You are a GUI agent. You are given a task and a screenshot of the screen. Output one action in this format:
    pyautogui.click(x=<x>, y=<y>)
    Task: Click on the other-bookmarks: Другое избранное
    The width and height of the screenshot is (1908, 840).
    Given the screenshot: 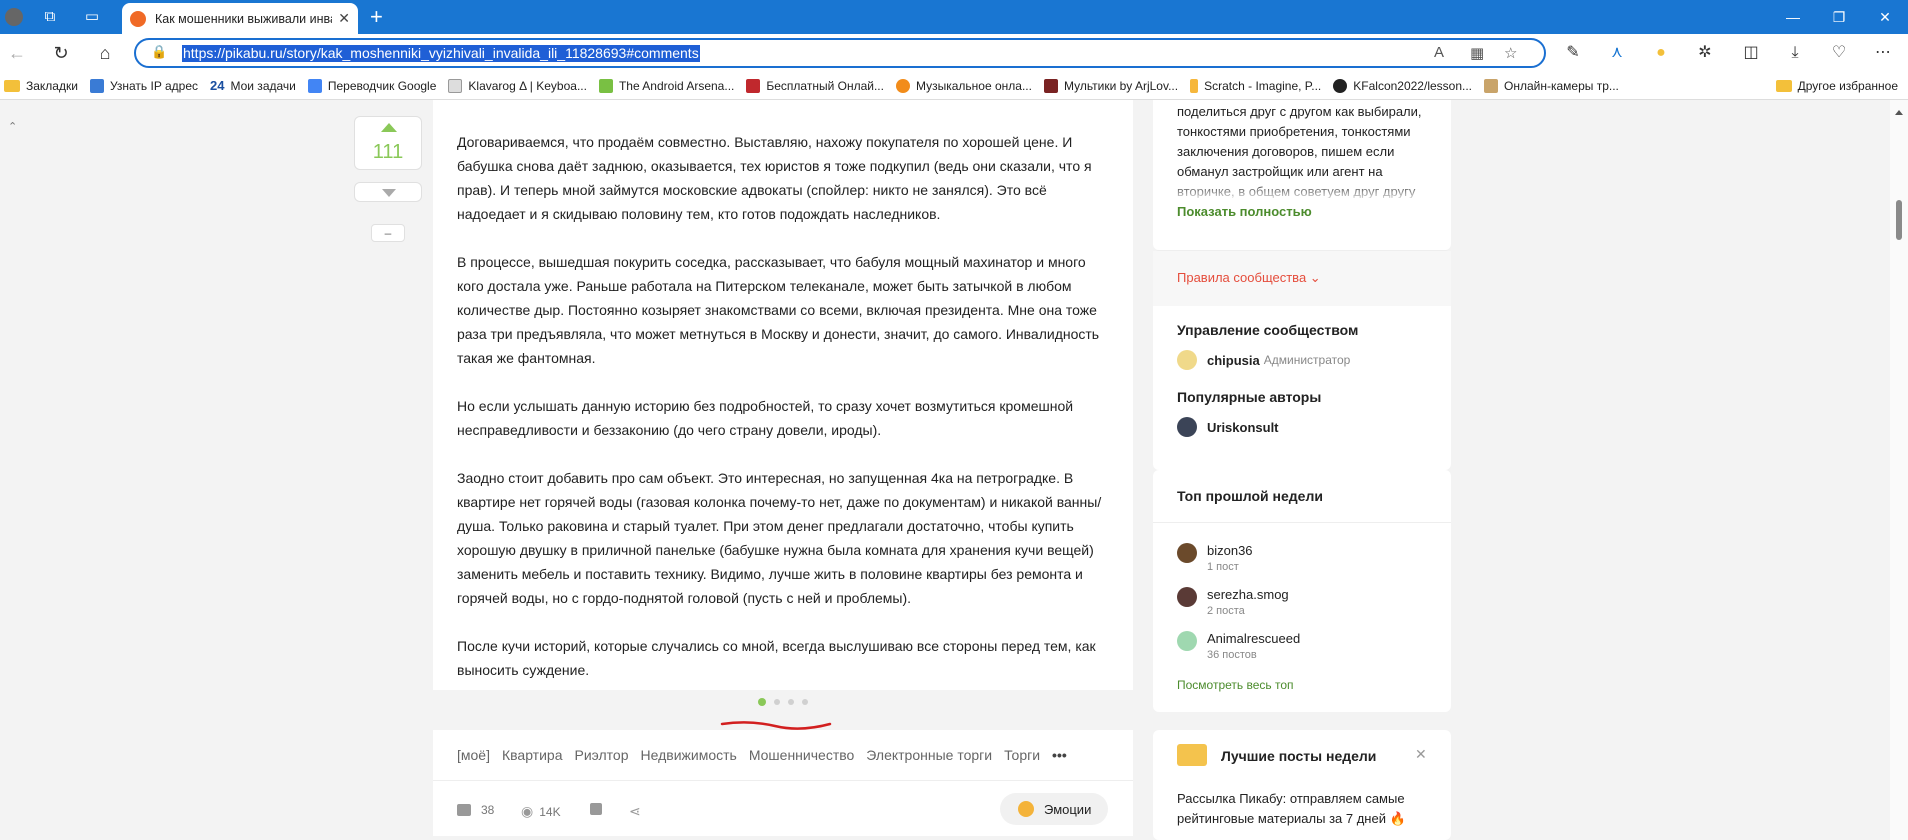 What is the action you would take?
    pyautogui.click(x=1836, y=86)
    